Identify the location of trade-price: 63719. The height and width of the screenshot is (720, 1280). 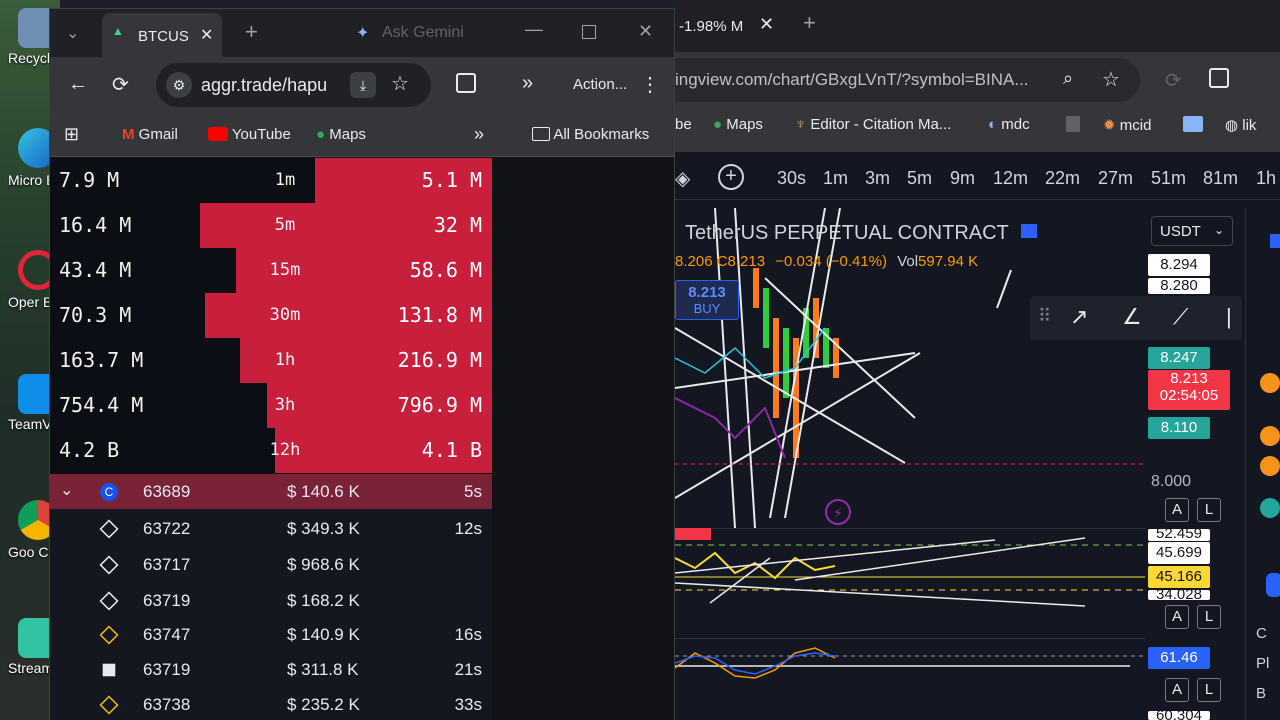
(167, 600).